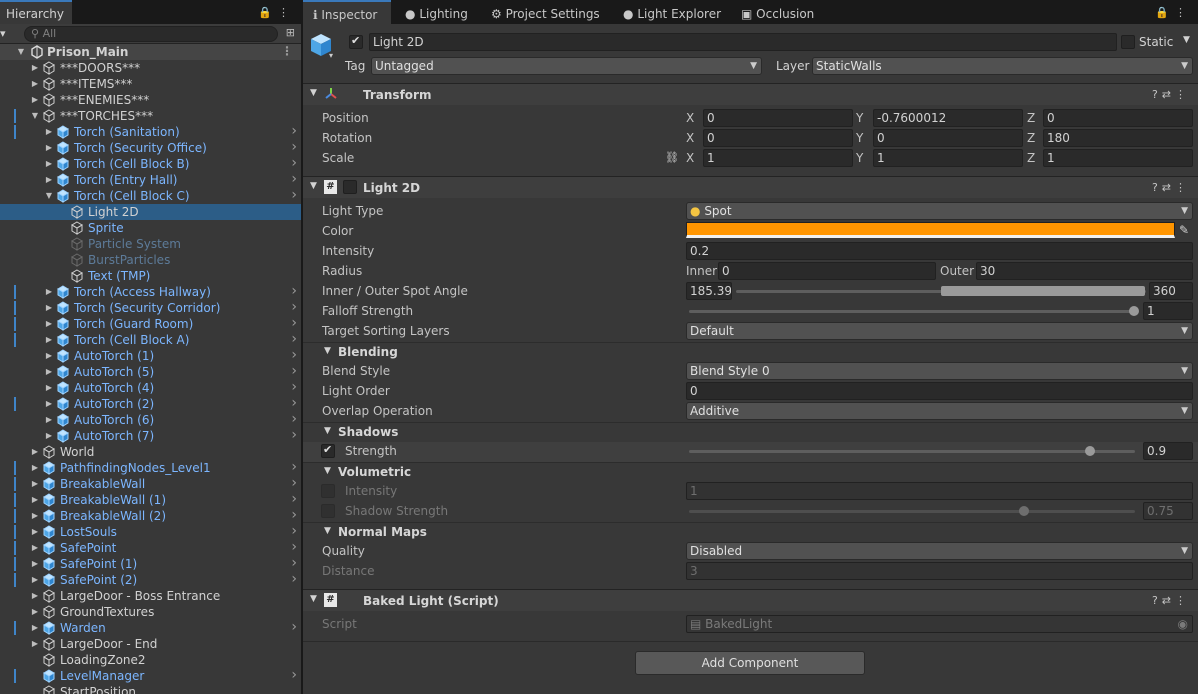 This screenshot has width=1198, height=694. What do you see at coordinates (1024, 511) in the screenshot?
I see `vol-shadow-slider-knob` at bounding box center [1024, 511].